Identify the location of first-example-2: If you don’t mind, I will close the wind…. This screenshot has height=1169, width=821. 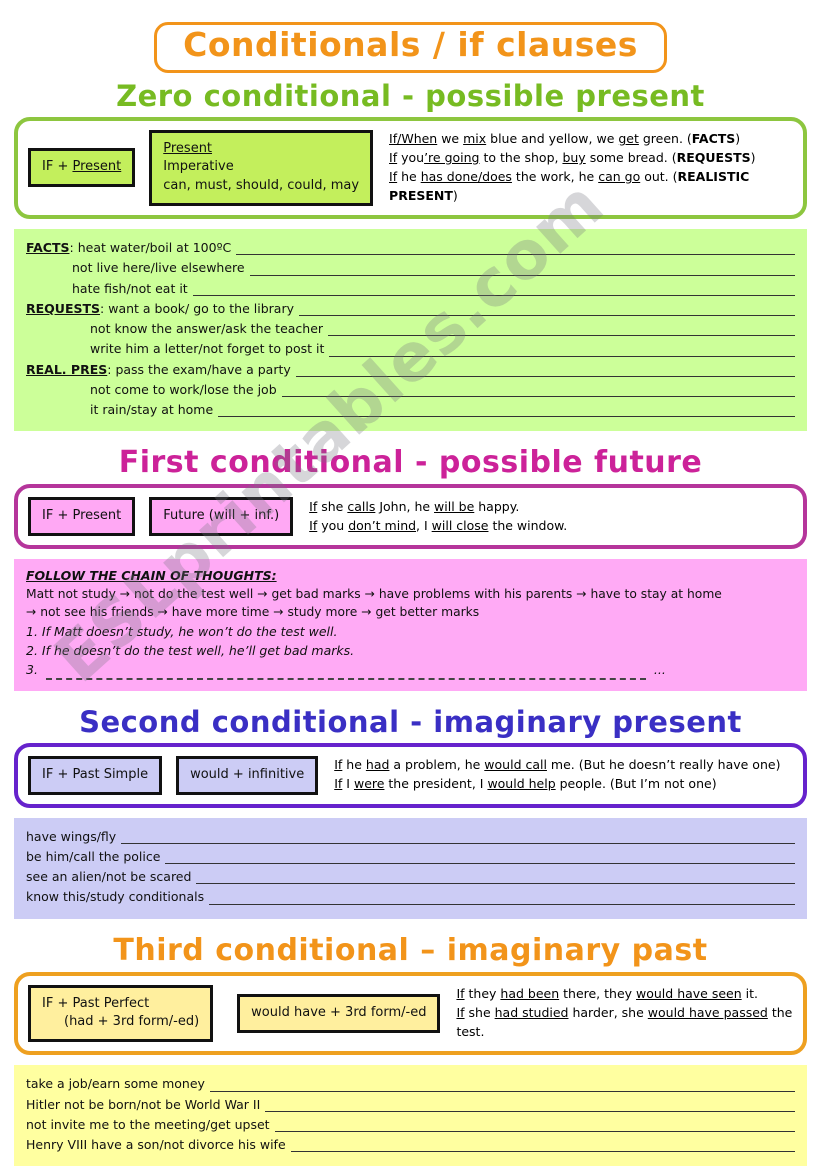
(438, 525).